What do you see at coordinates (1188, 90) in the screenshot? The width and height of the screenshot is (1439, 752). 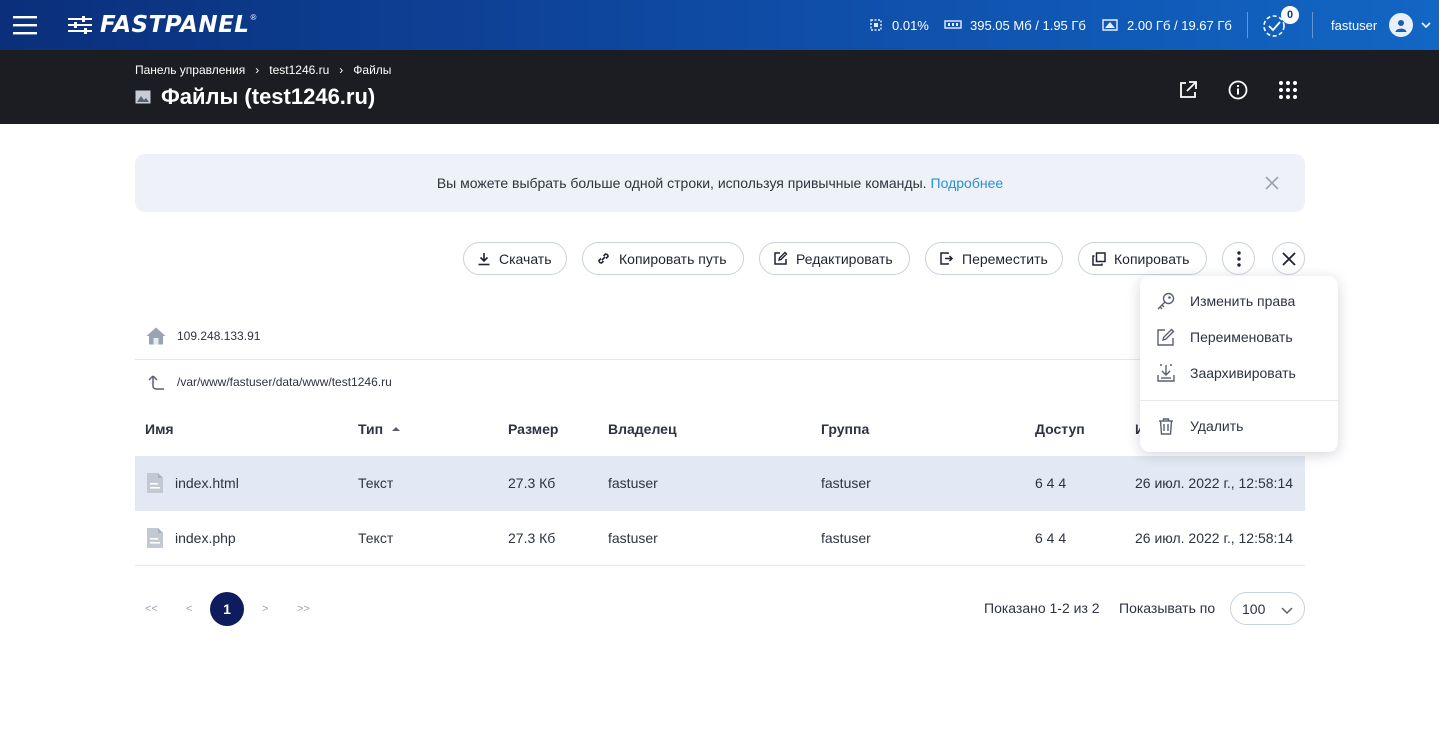 I see `open-external-icon` at bounding box center [1188, 90].